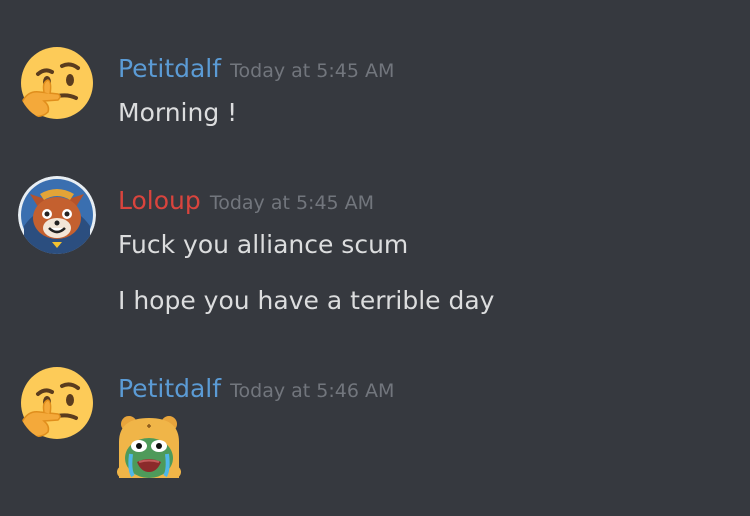 This screenshot has height=516, width=750. What do you see at coordinates (263, 244) in the screenshot?
I see `message-text: Fuck you alliance scum` at bounding box center [263, 244].